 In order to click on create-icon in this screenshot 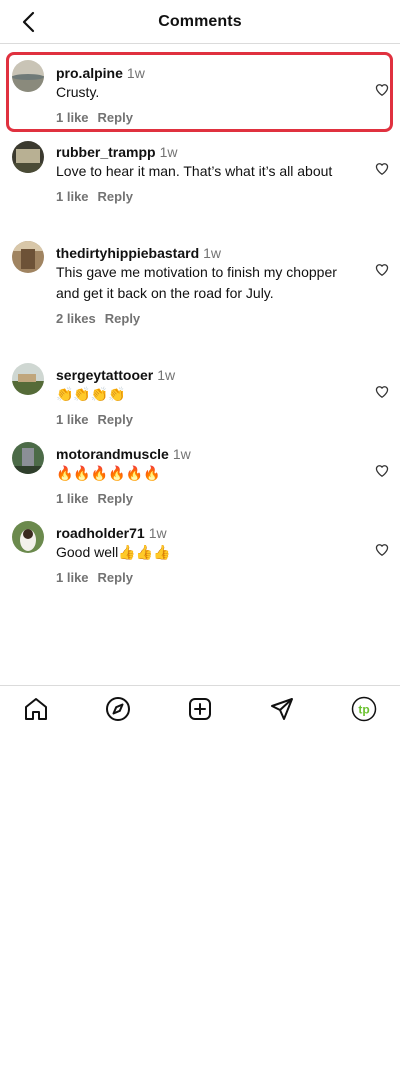, I will do `click(200, 709)`.